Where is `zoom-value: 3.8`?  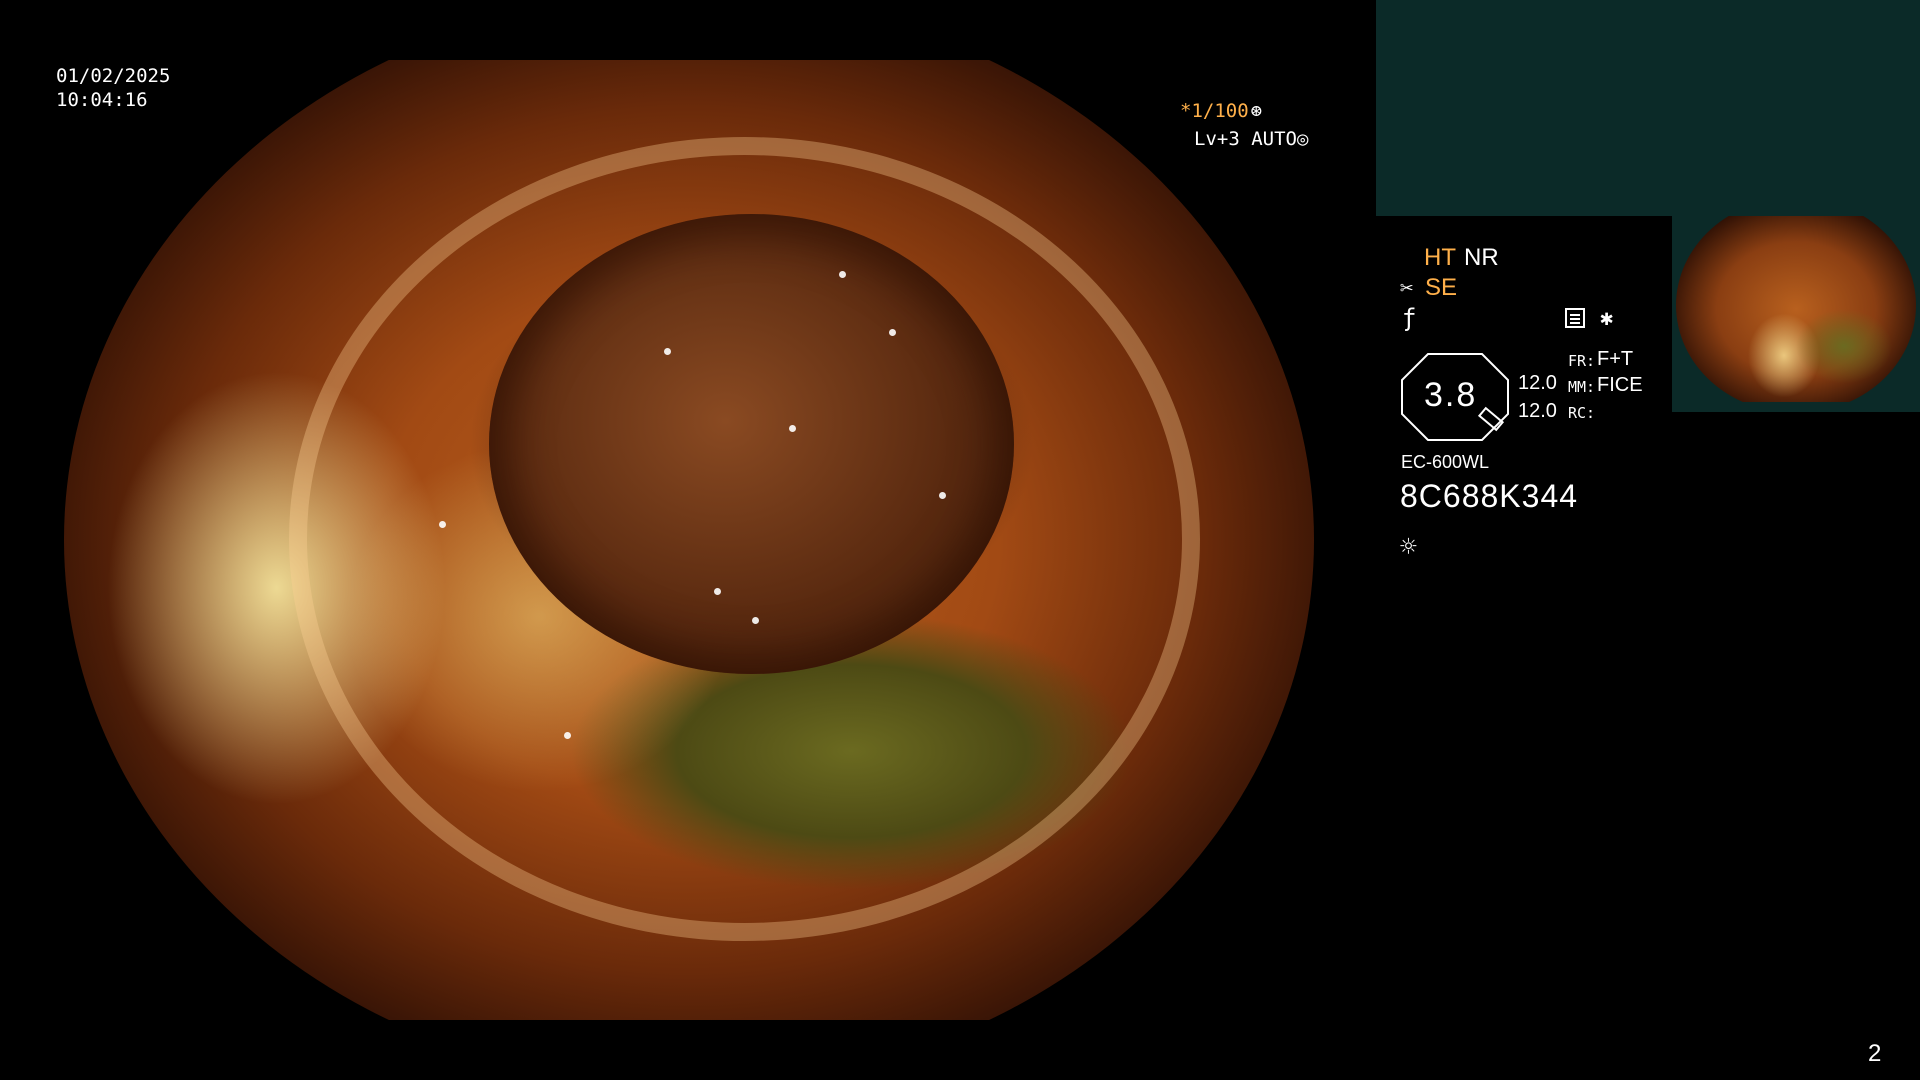
zoom-value: 3.8 is located at coordinates (1451, 395).